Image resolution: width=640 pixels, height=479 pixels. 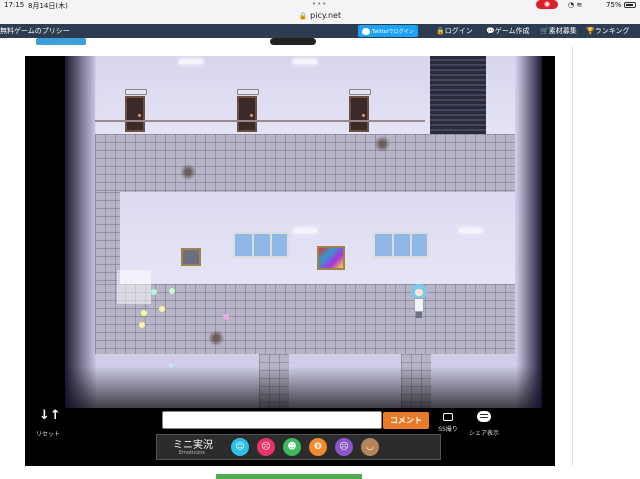 What do you see at coordinates (448, 429) in the screenshot?
I see `screenshot-label: SS撮り` at bounding box center [448, 429].